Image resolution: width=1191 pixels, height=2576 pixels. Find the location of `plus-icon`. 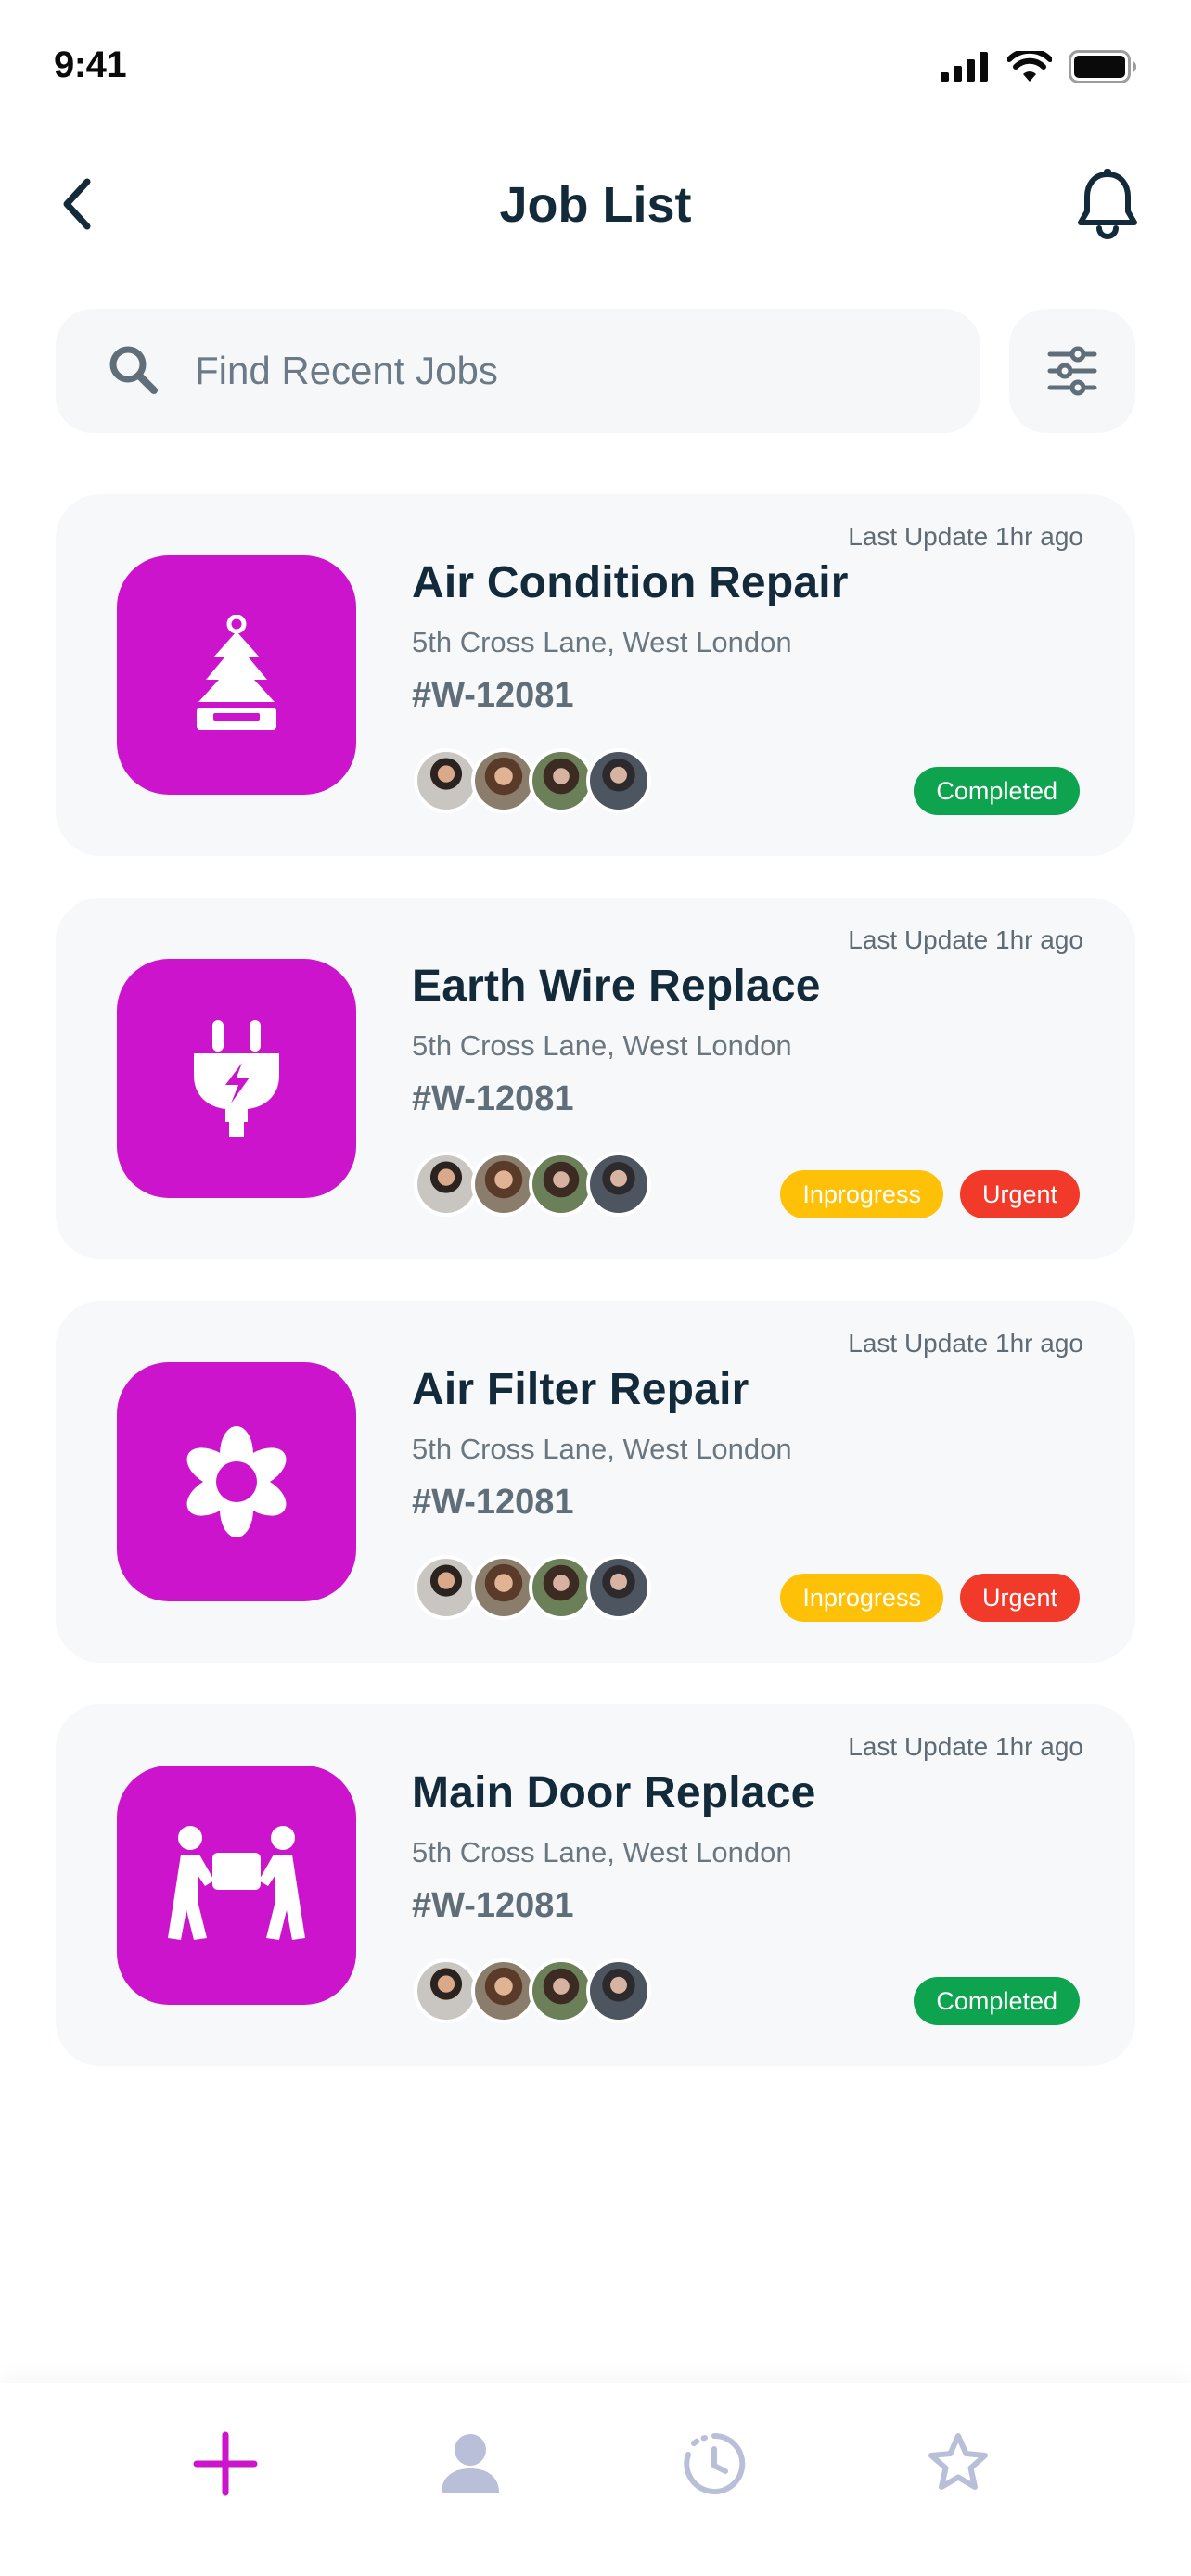

plus-icon is located at coordinates (225, 2463).